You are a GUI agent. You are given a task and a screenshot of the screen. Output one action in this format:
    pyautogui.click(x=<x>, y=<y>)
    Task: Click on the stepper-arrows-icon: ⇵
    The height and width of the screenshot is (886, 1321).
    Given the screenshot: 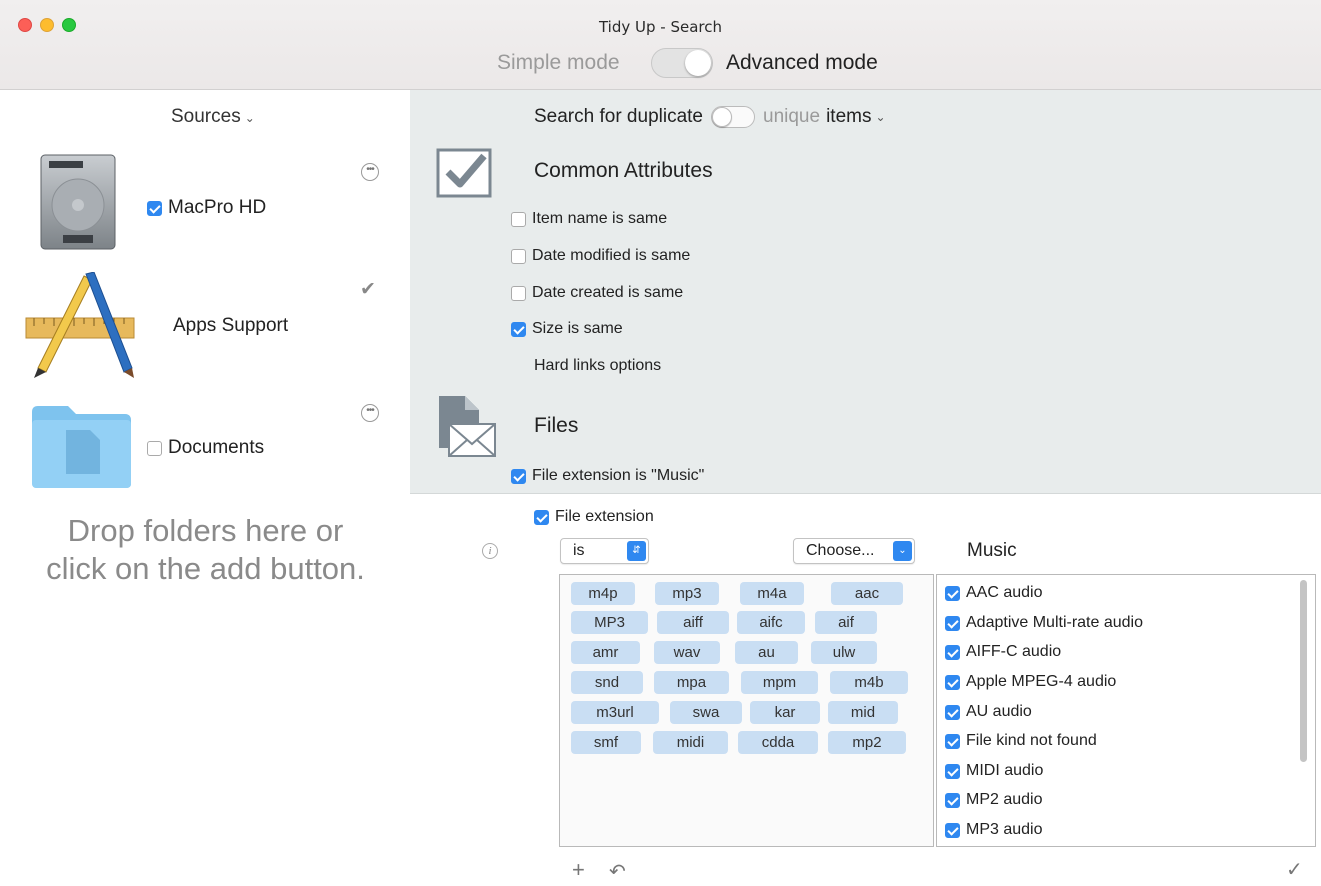 What is the action you would take?
    pyautogui.click(x=636, y=551)
    